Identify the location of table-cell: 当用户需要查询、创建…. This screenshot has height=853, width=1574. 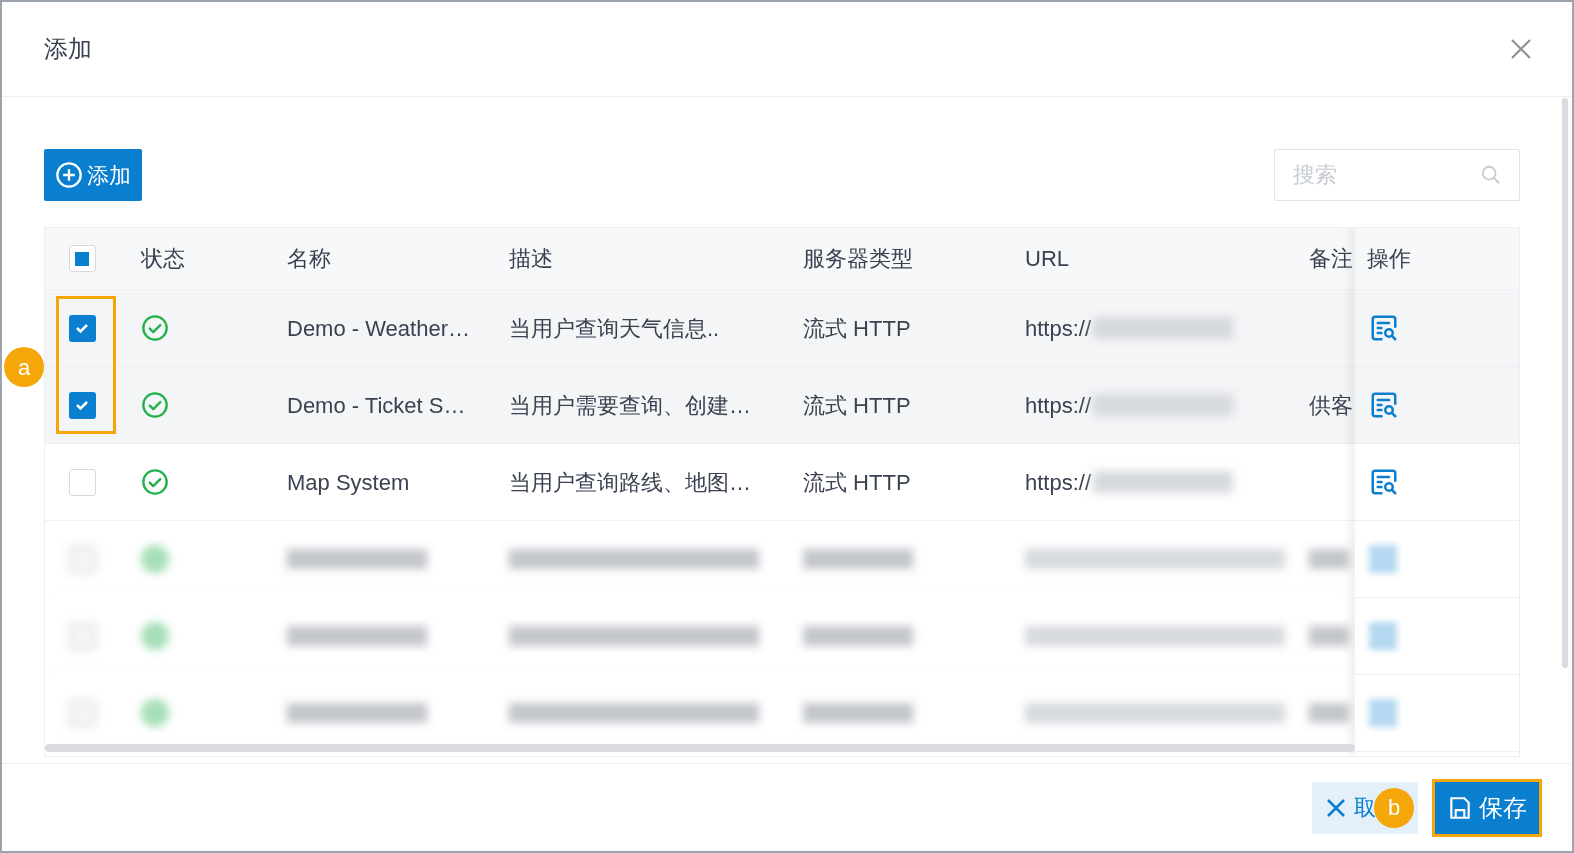
(630, 405).